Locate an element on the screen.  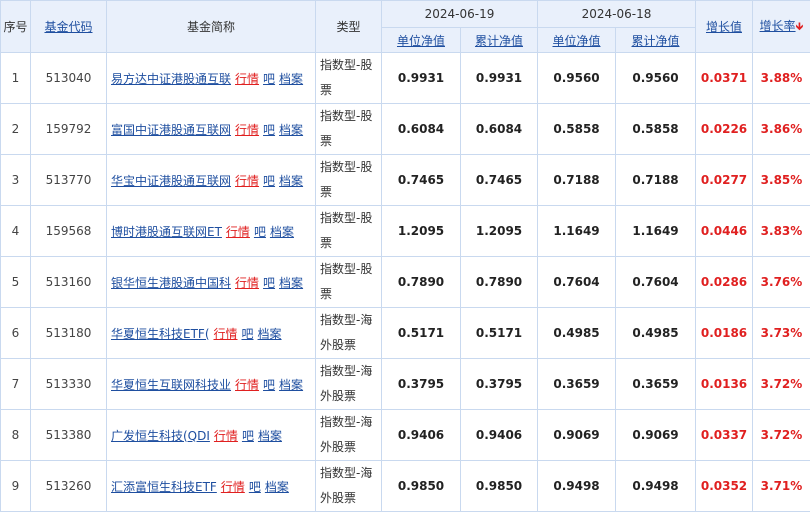
row-unit-nav-1: 0.6084 is located at coordinates (421, 129).